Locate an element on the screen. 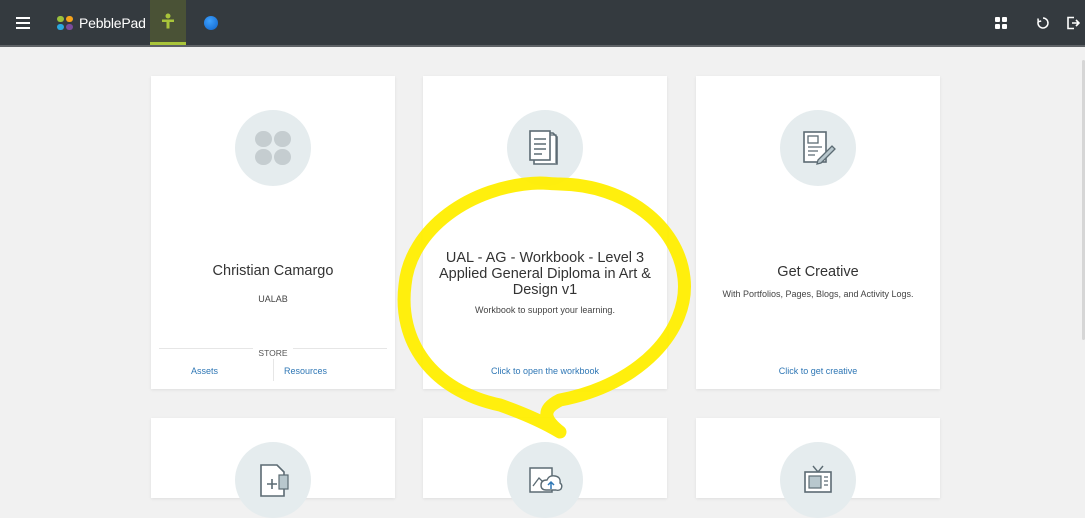 The image size is (1085, 518). creative-icon-circle is located at coordinates (818, 148).